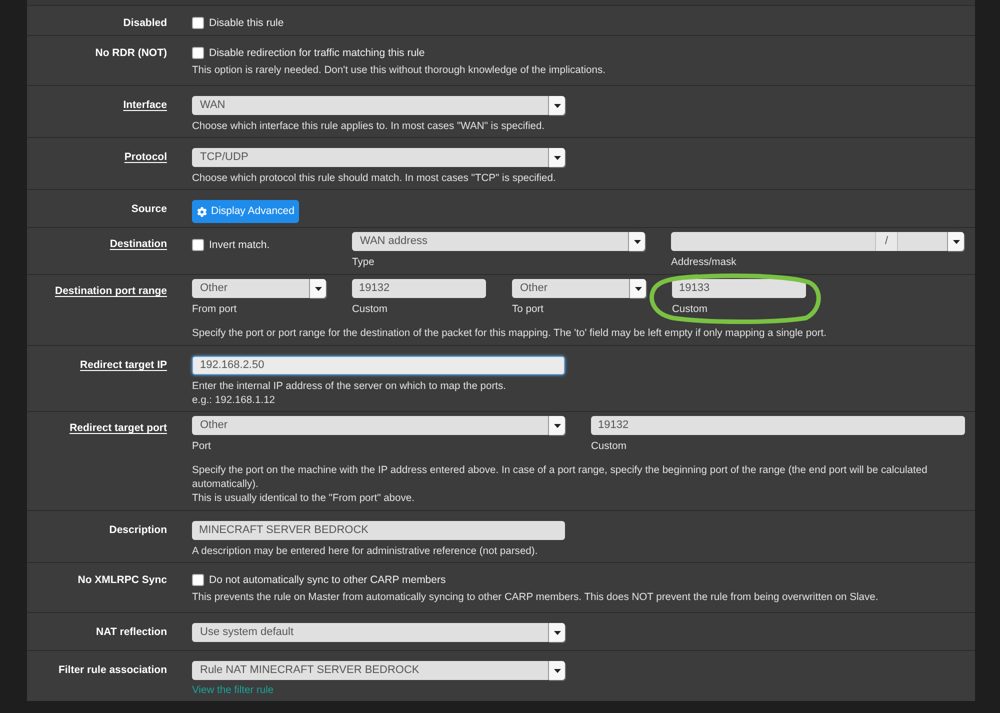 The width and height of the screenshot is (1000, 713). Describe the element at coordinates (365, 552) in the screenshot. I see `help-text: A description may be entered here for administrative reference (not parsed).` at that location.